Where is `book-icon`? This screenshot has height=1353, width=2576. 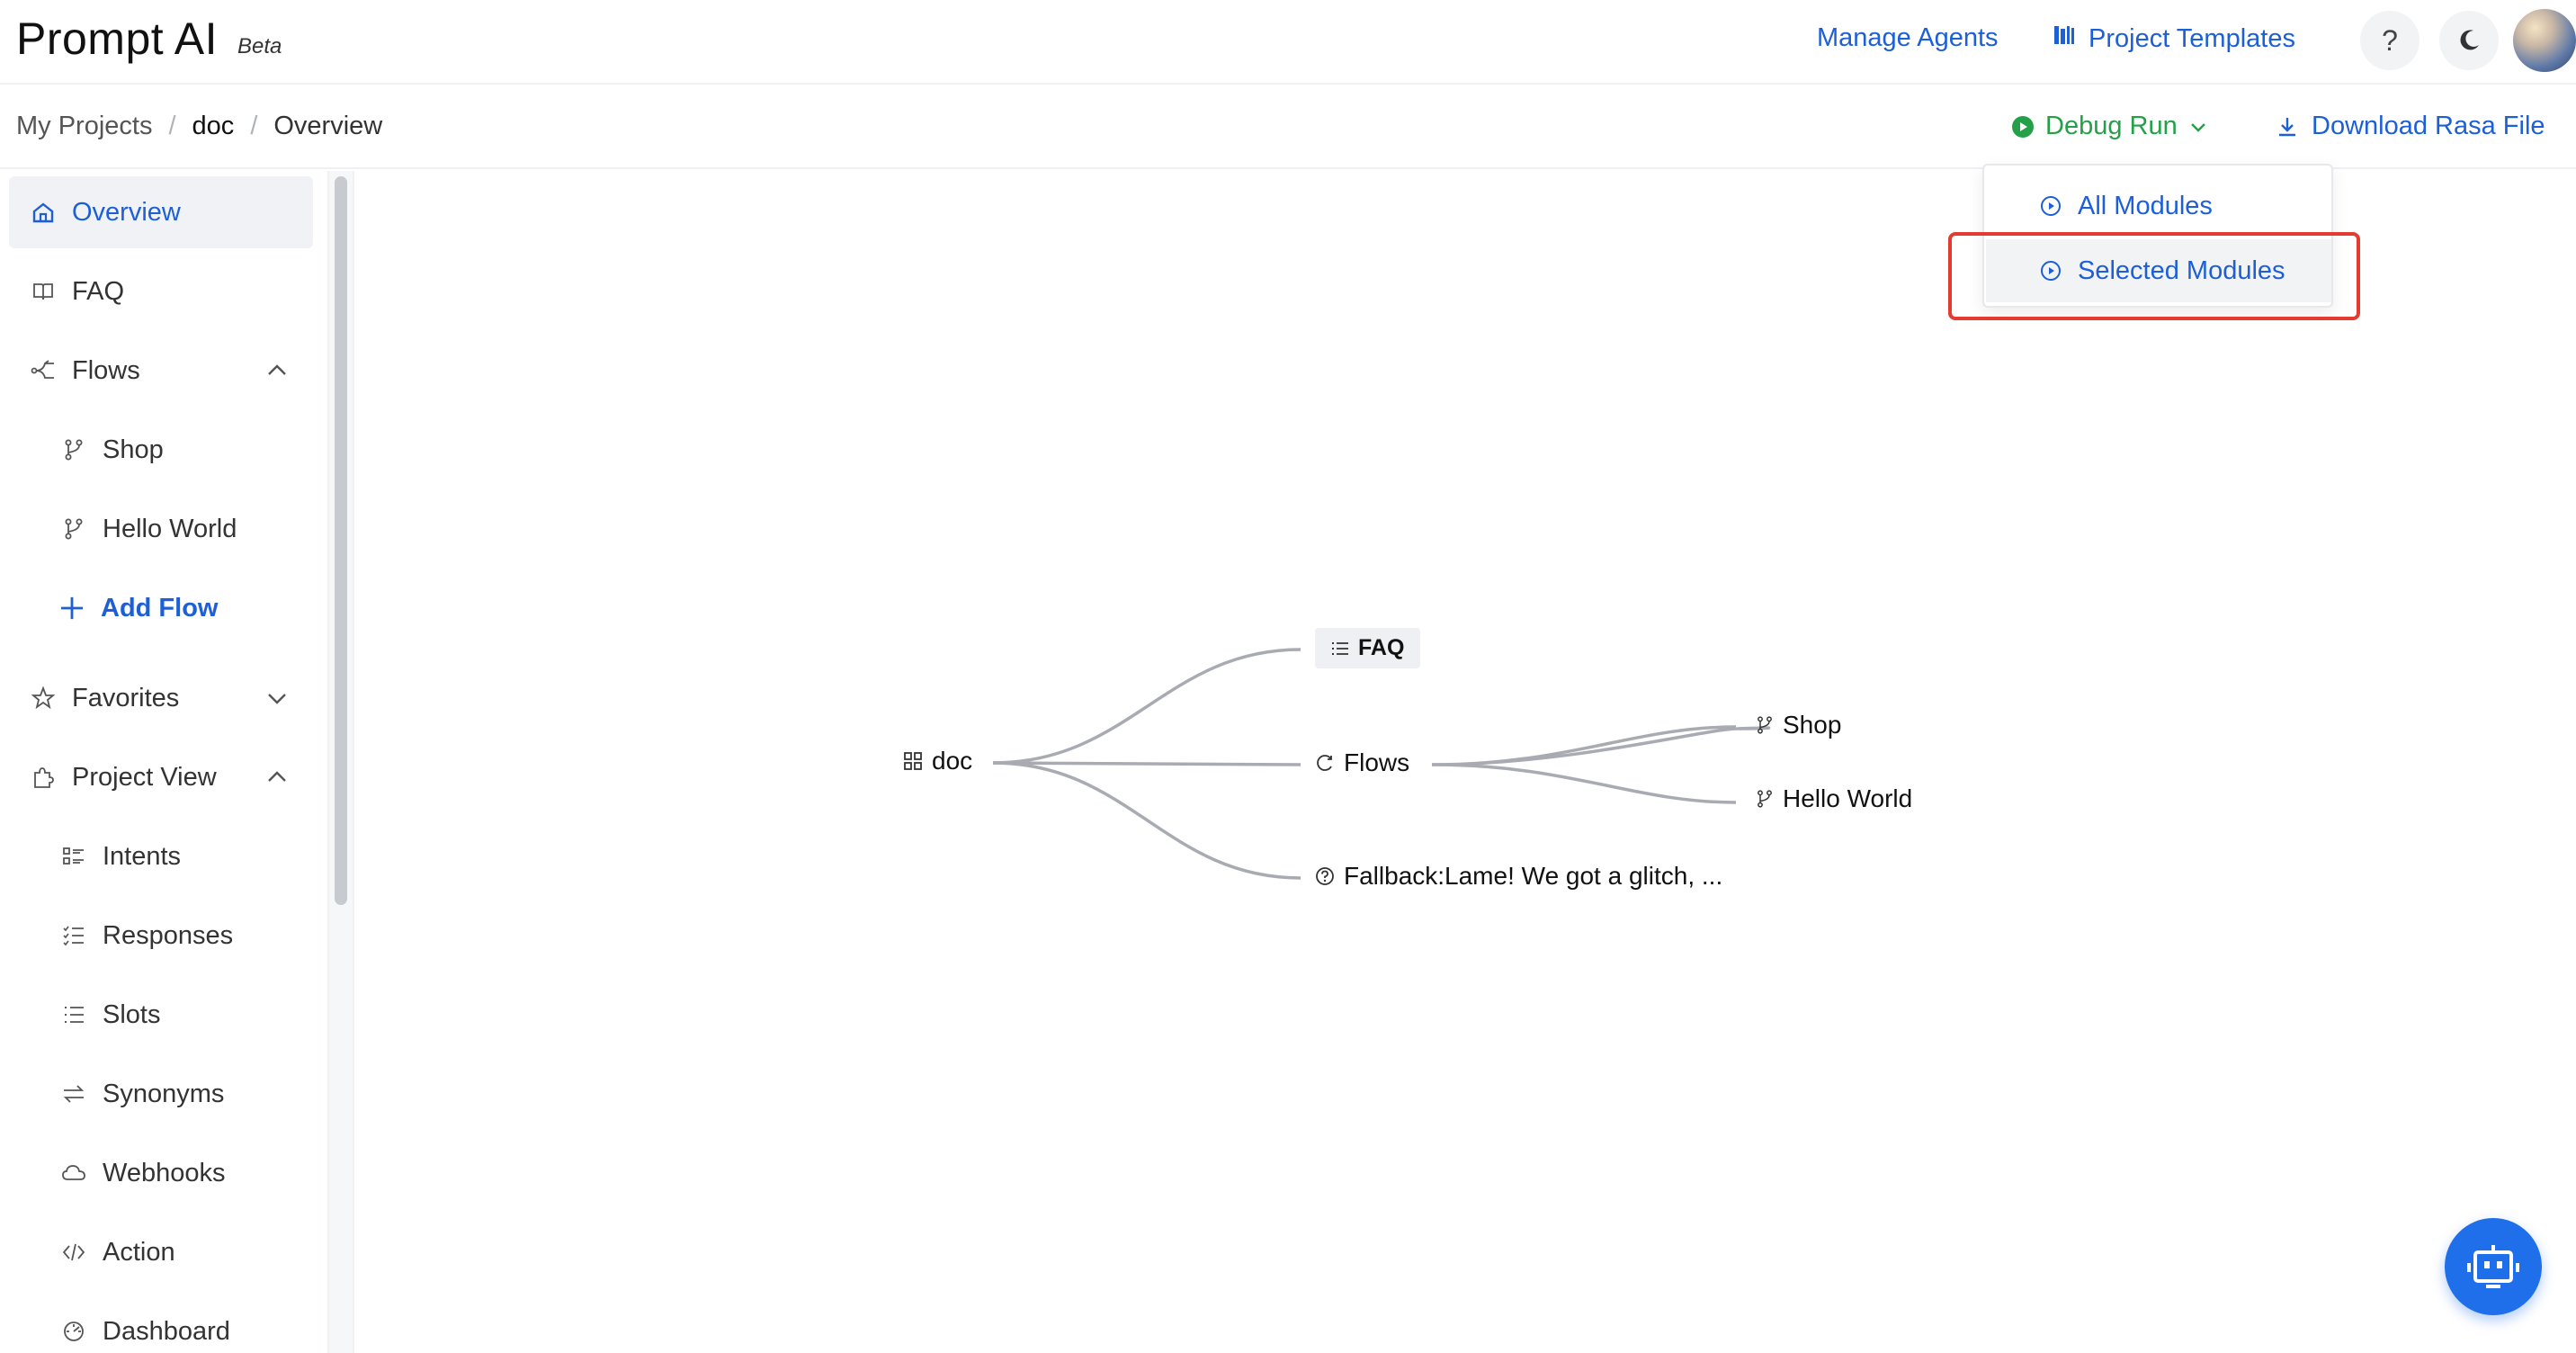 book-icon is located at coordinates (43, 291).